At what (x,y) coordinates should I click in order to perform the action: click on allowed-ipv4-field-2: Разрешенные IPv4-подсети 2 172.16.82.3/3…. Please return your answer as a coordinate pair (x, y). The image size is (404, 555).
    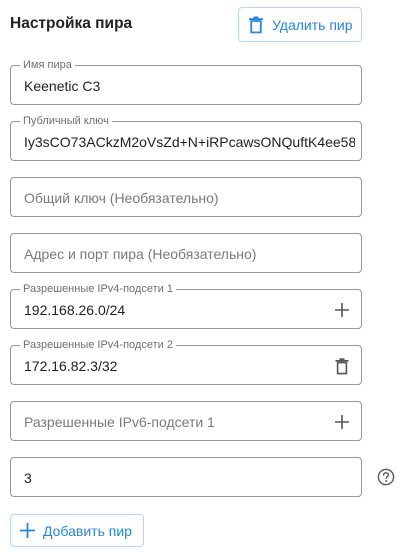
    Looking at the image, I should click on (186, 361).